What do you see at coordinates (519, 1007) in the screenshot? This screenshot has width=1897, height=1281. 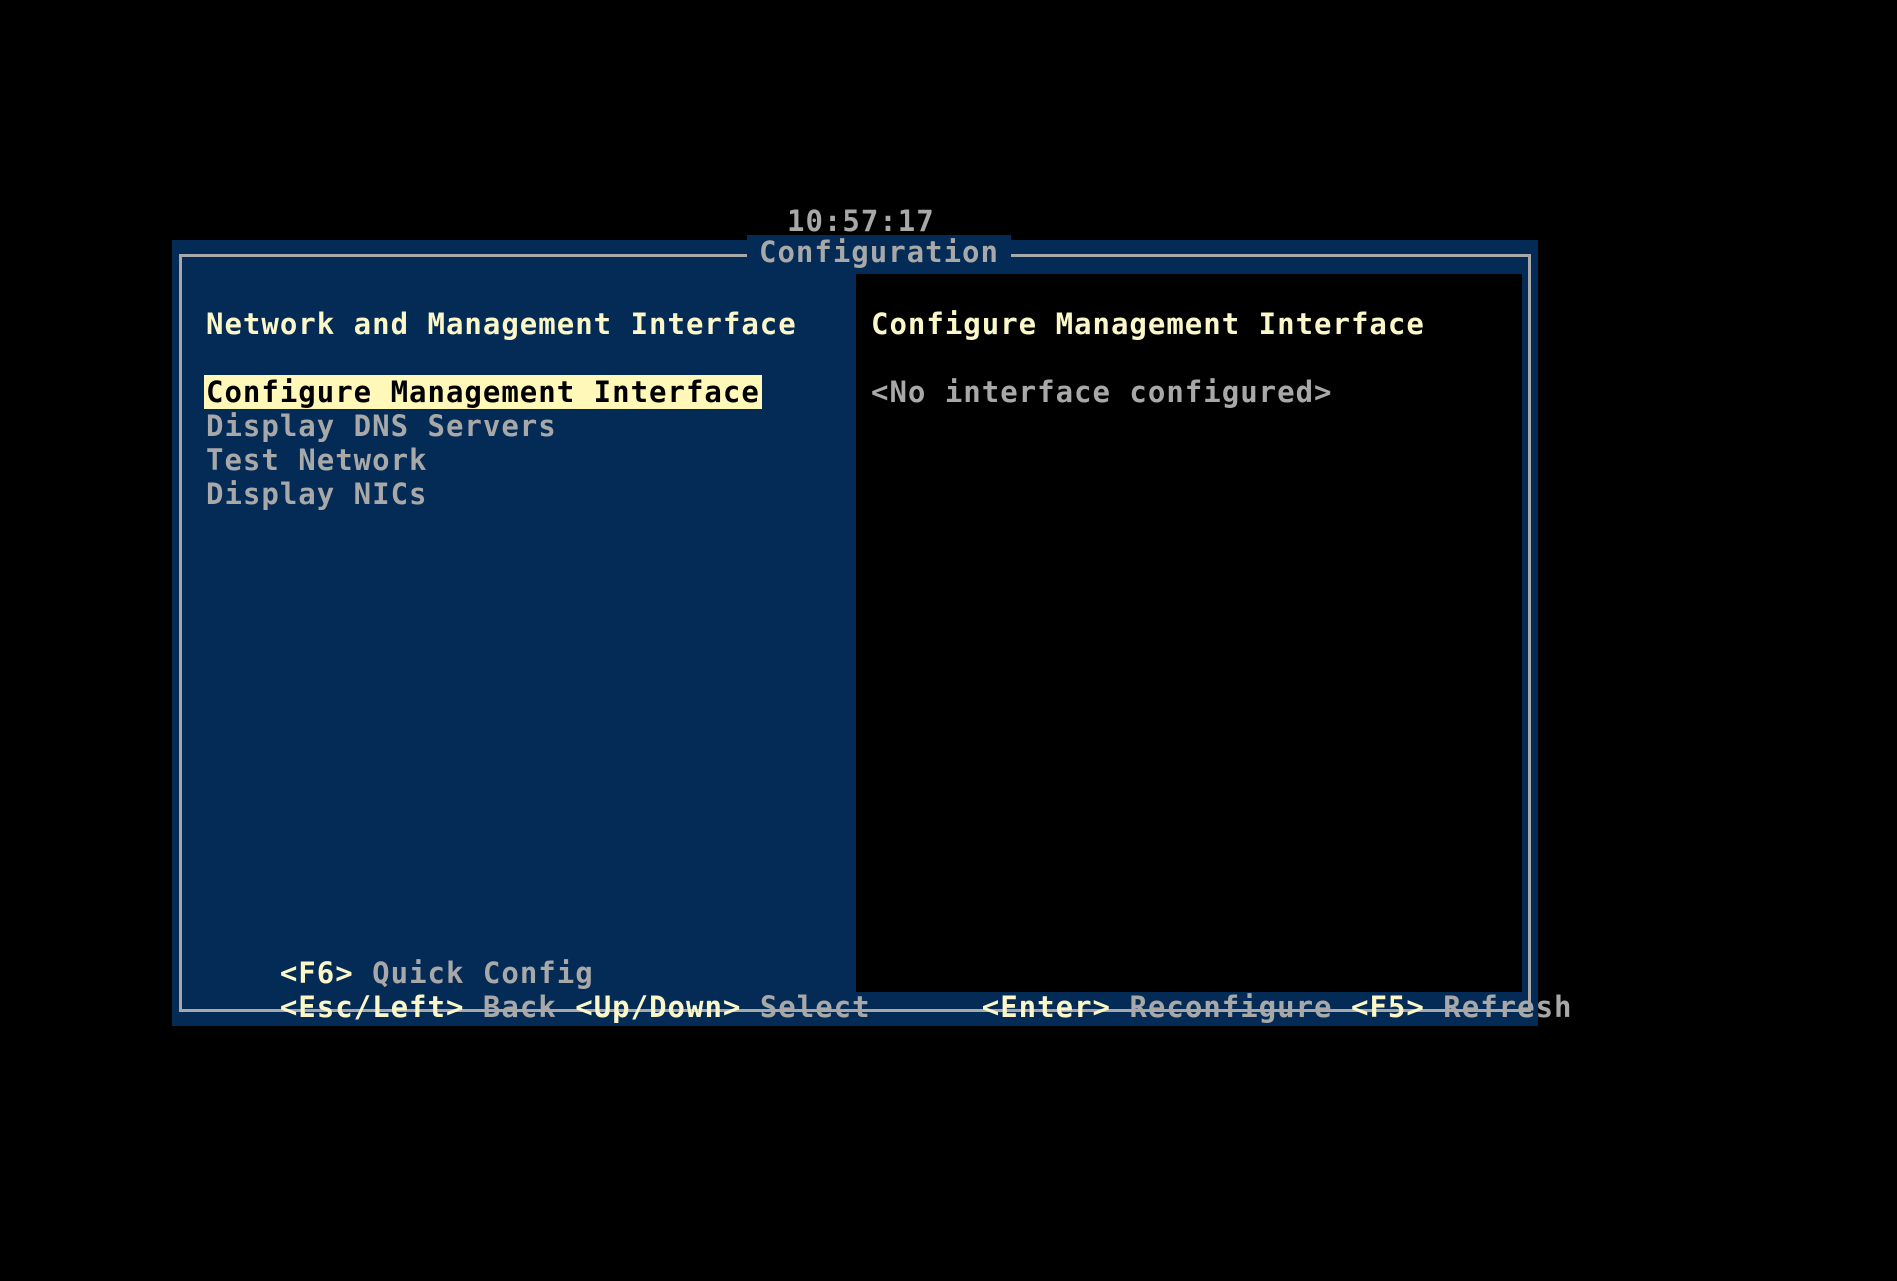 I see `hint-back: Back` at bounding box center [519, 1007].